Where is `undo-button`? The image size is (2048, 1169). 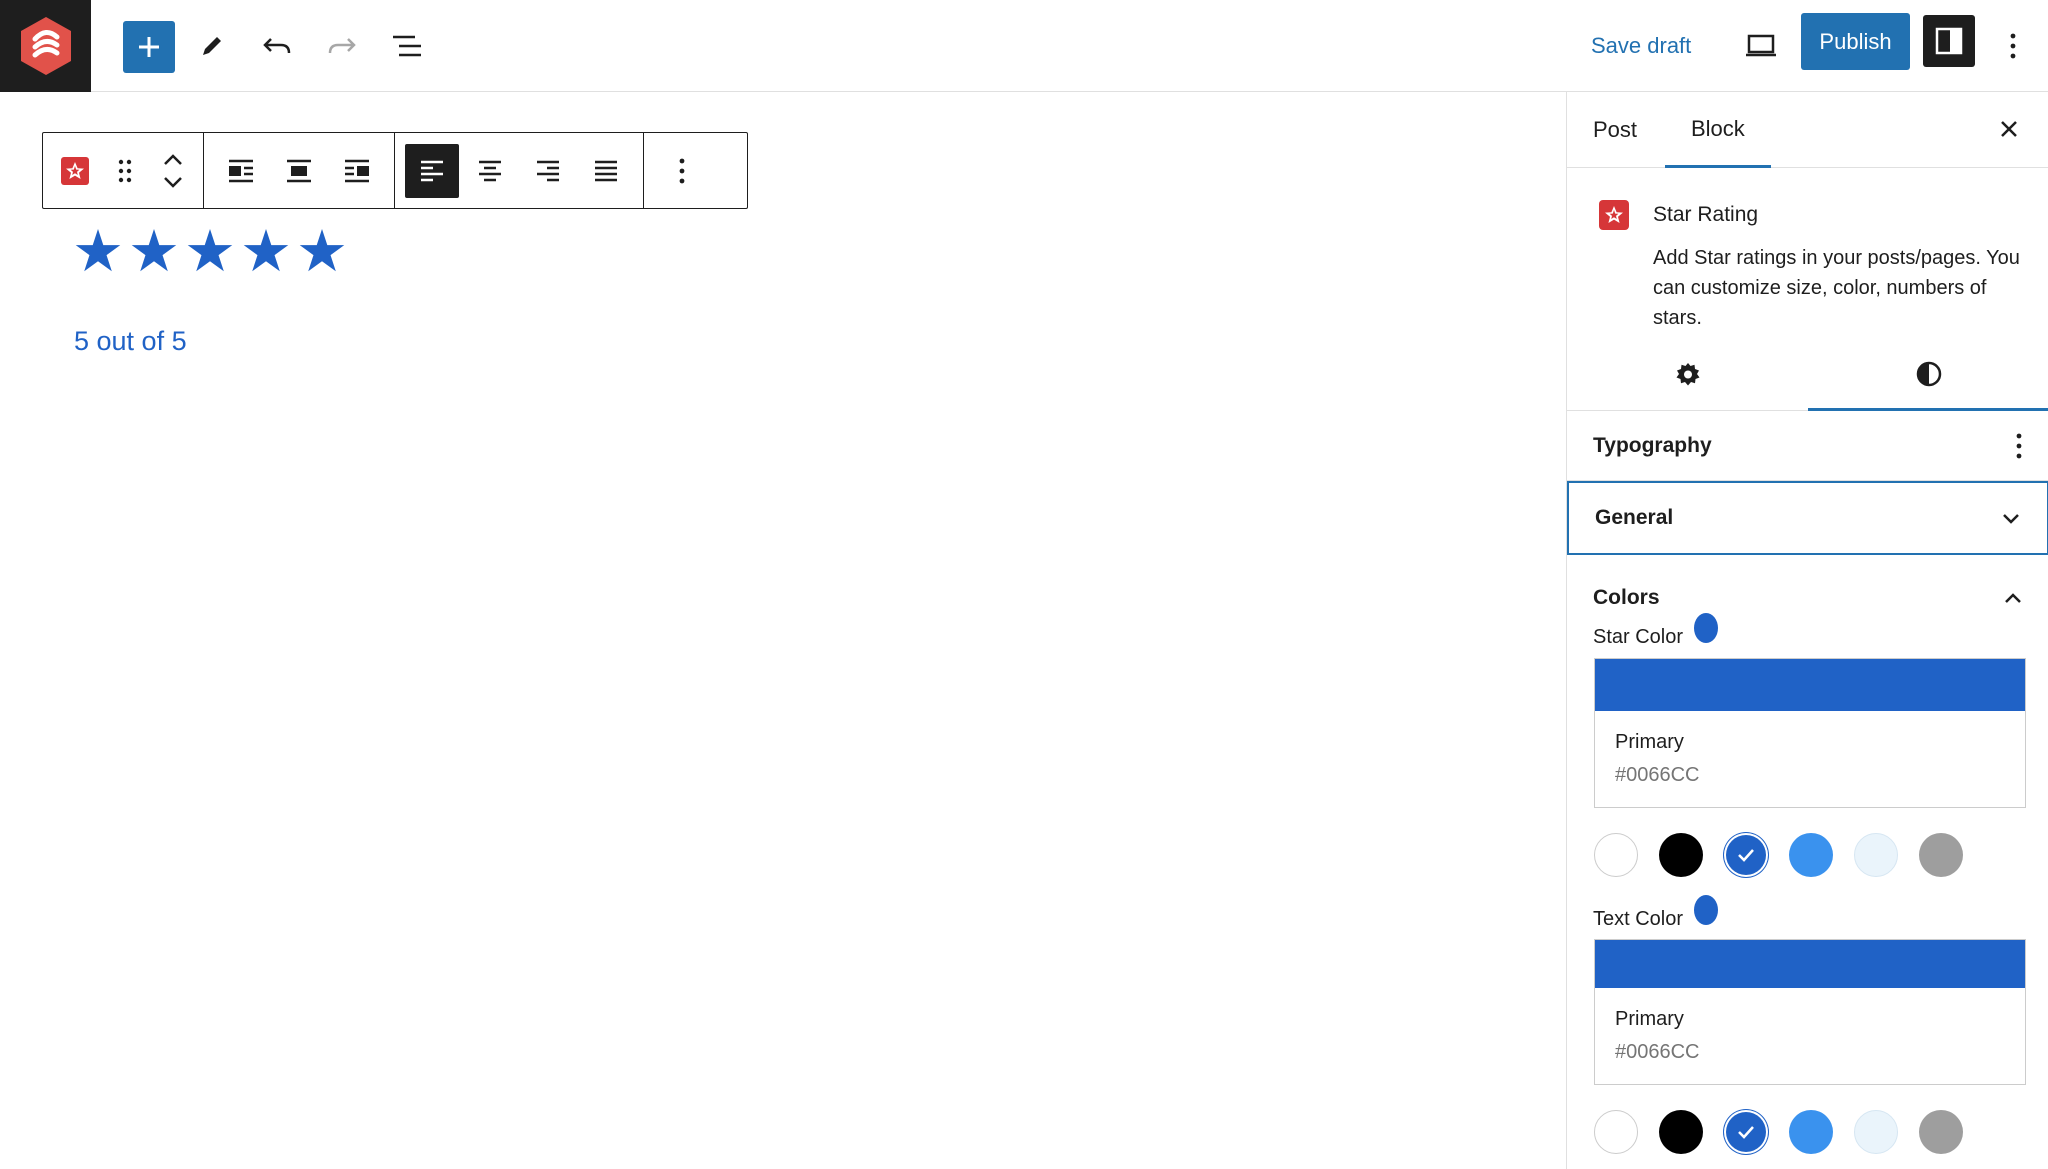 undo-button is located at coordinates (277, 46).